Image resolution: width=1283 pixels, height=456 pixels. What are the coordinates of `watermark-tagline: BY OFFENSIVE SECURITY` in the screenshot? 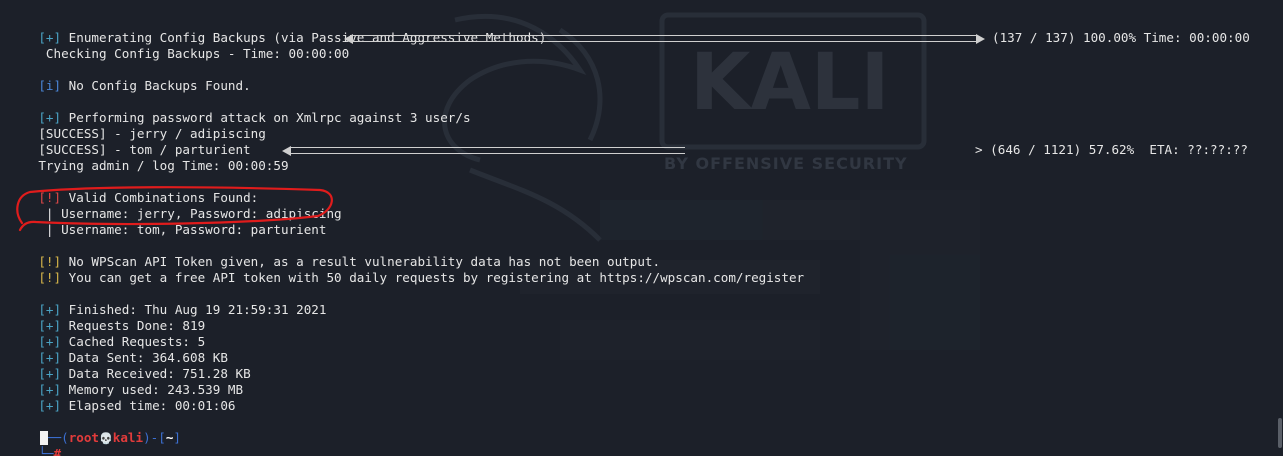 It's located at (786, 163).